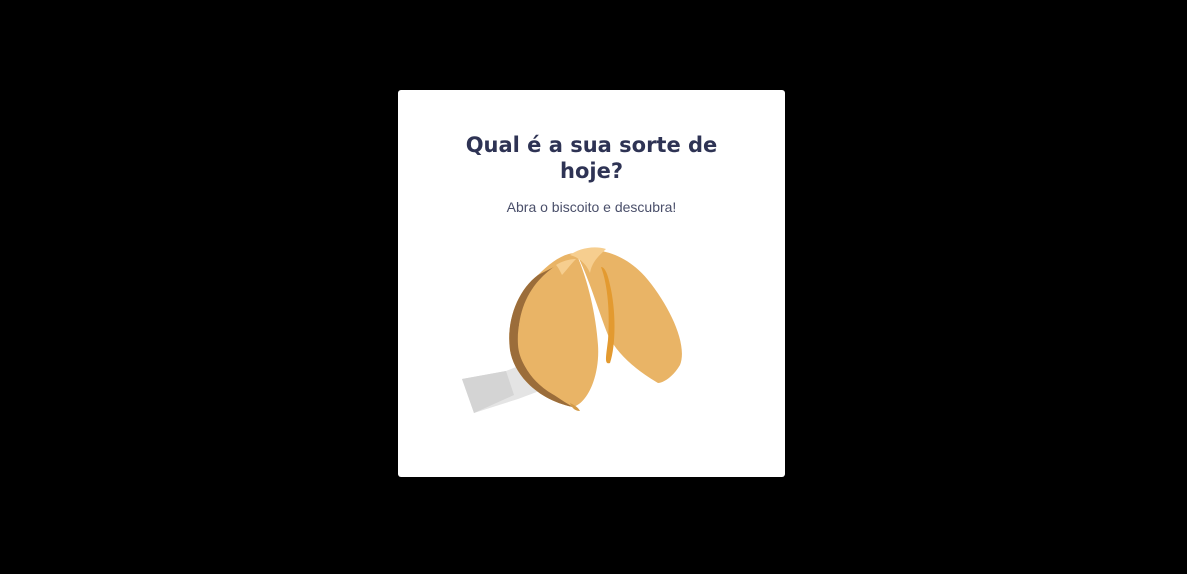  What do you see at coordinates (578, 327) in the screenshot?
I see `fortune-cookie-icon` at bounding box center [578, 327].